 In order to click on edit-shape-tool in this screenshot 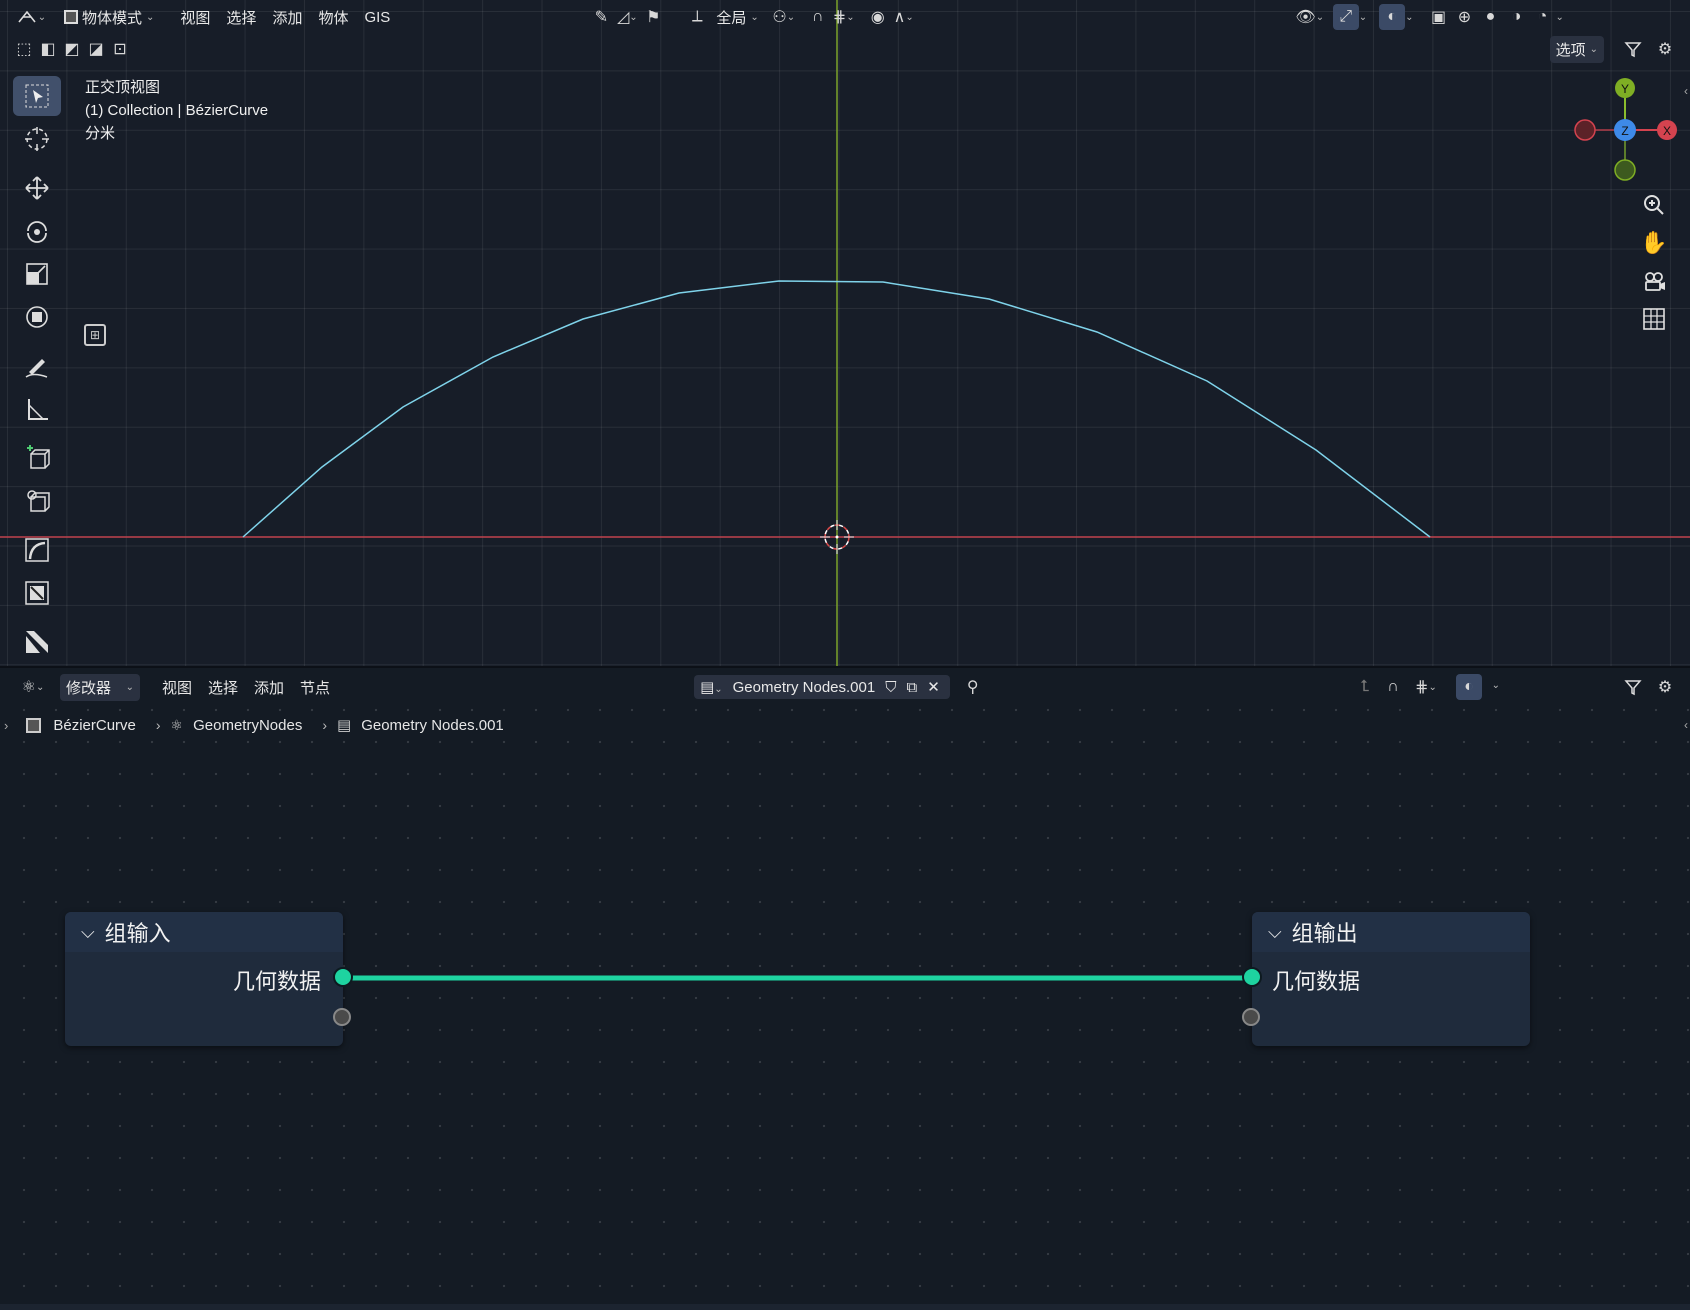, I will do `click(37, 501)`.